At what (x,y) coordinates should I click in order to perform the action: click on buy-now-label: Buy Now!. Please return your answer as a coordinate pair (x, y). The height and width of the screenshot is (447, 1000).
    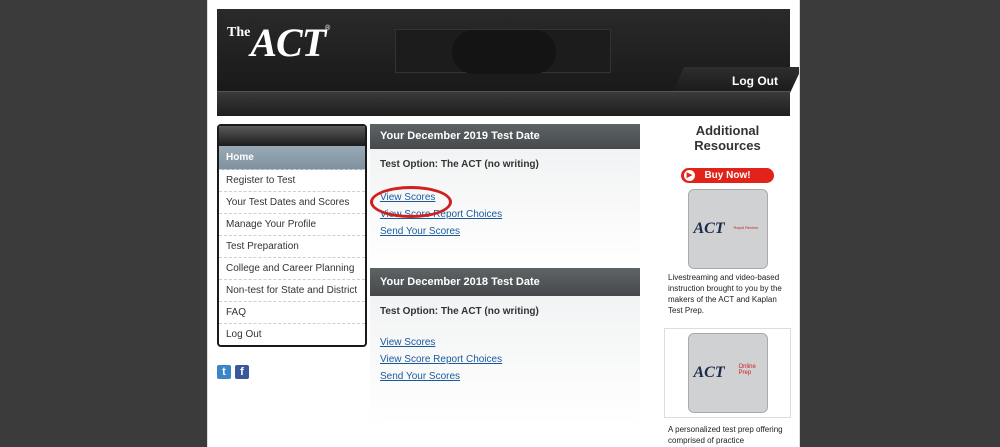
    Looking at the image, I should click on (727, 175).